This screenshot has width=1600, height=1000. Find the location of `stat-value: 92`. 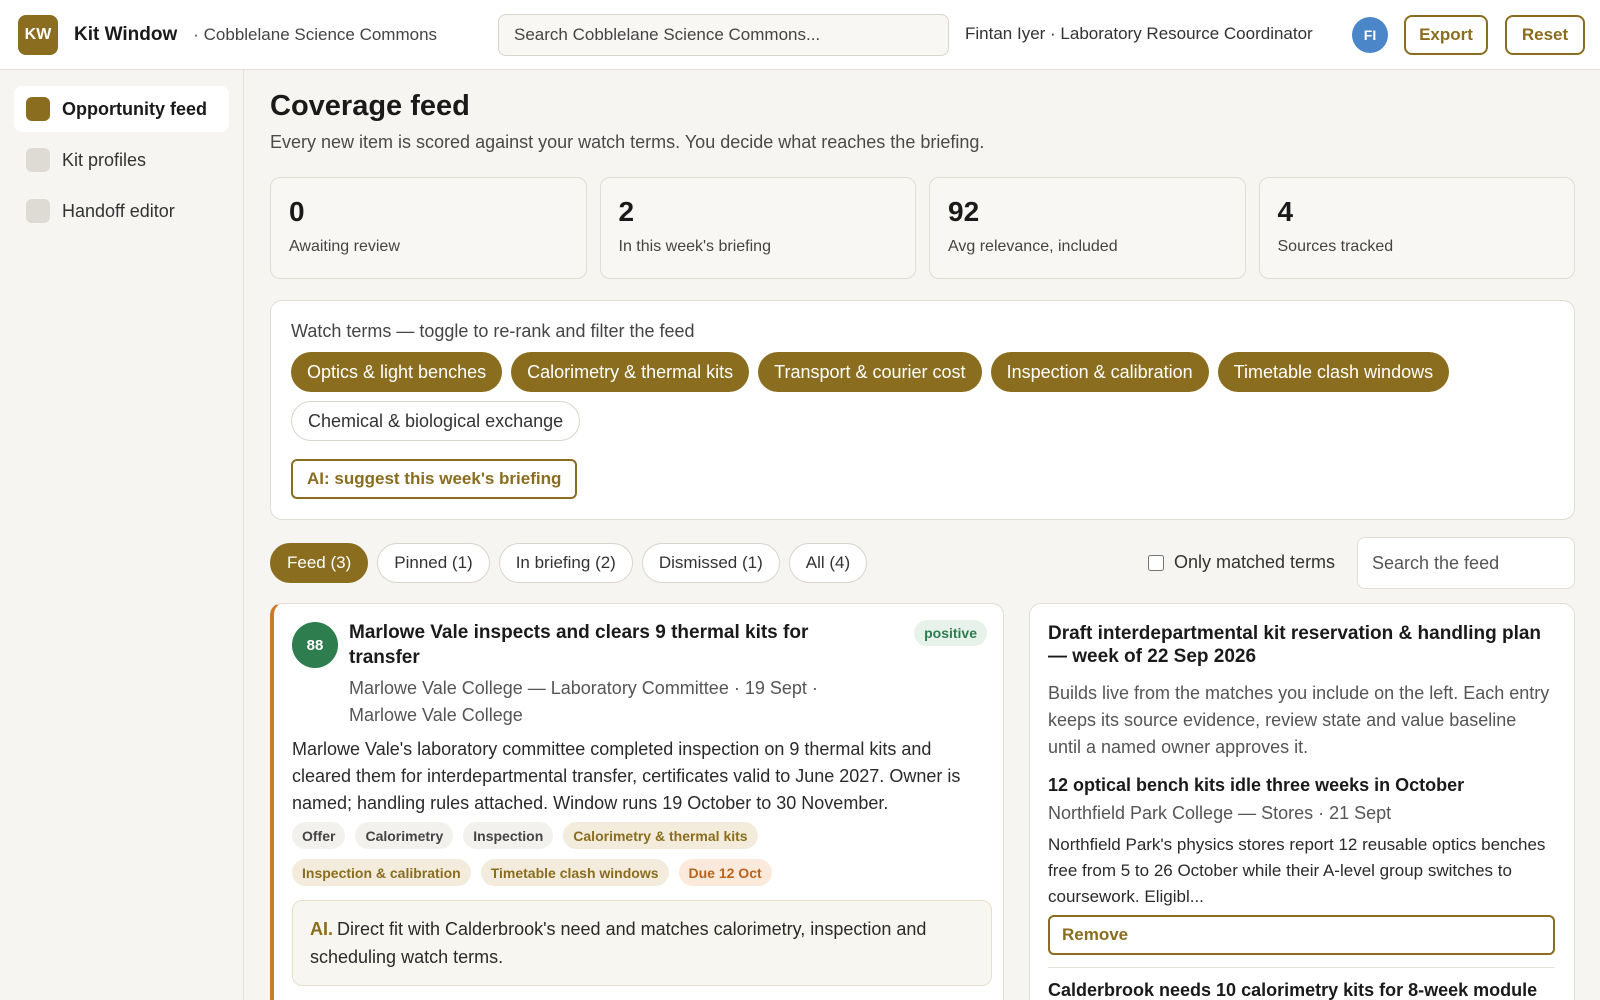

stat-value: 92 is located at coordinates (964, 211).